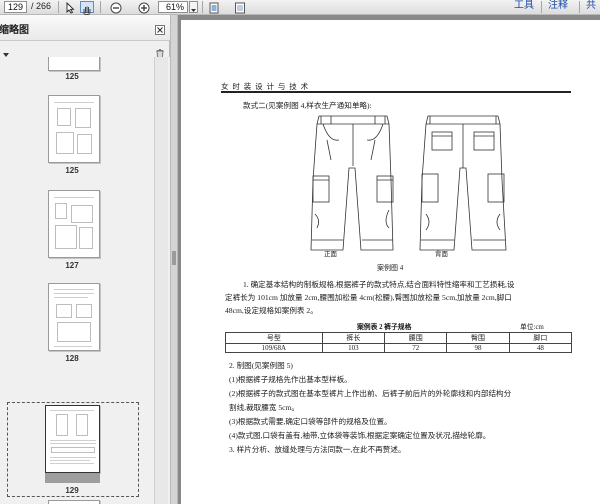 This screenshot has height=504, width=600. Describe the element at coordinates (160, 51) in the screenshot. I see `delete-page-icon` at that location.